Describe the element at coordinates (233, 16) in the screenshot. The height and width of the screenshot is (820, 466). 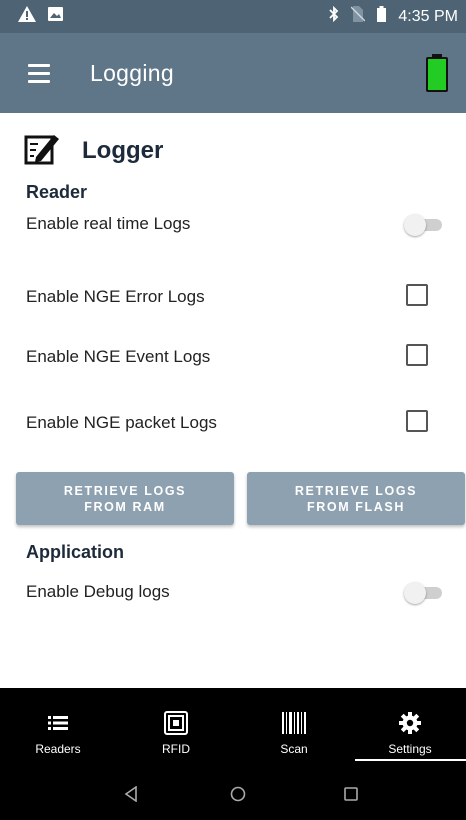
I see `status-bar: 4:35 PM` at that location.